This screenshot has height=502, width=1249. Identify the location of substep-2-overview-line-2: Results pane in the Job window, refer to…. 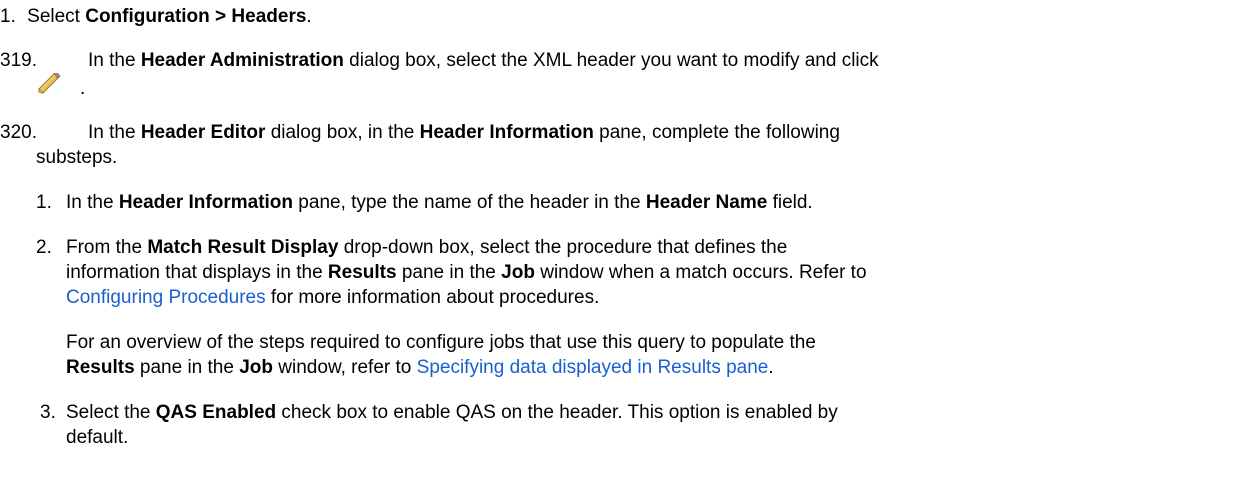
(420, 367).